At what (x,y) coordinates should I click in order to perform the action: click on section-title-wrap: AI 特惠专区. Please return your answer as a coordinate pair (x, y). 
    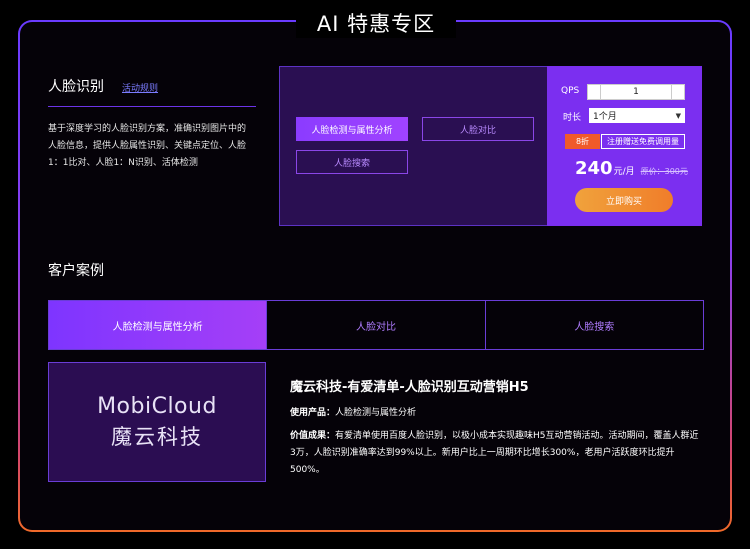
    Looking at the image, I should click on (376, 23).